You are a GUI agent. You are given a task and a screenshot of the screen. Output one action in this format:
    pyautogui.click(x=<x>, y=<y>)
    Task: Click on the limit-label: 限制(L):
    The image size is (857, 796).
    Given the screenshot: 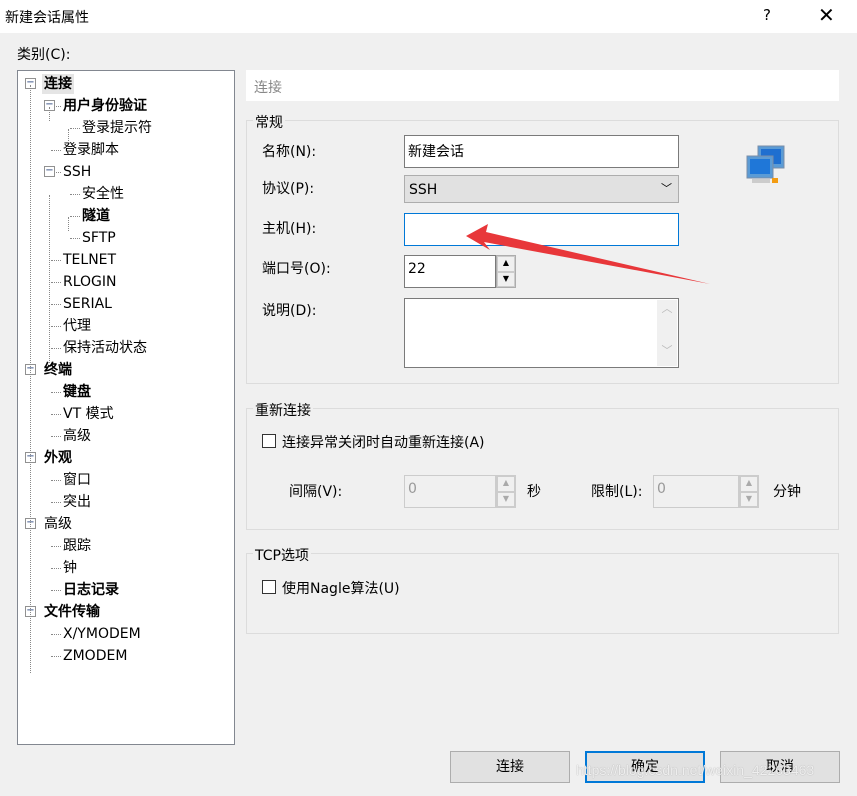 What is the action you would take?
    pyautogui.click(x=617, y=492)
    